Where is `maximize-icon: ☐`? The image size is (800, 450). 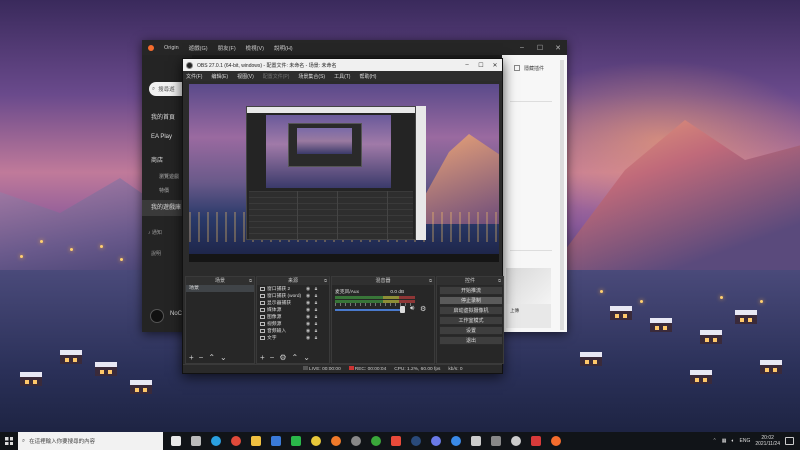 maximize-icon: ☐ is located at coordinates (540, 47).